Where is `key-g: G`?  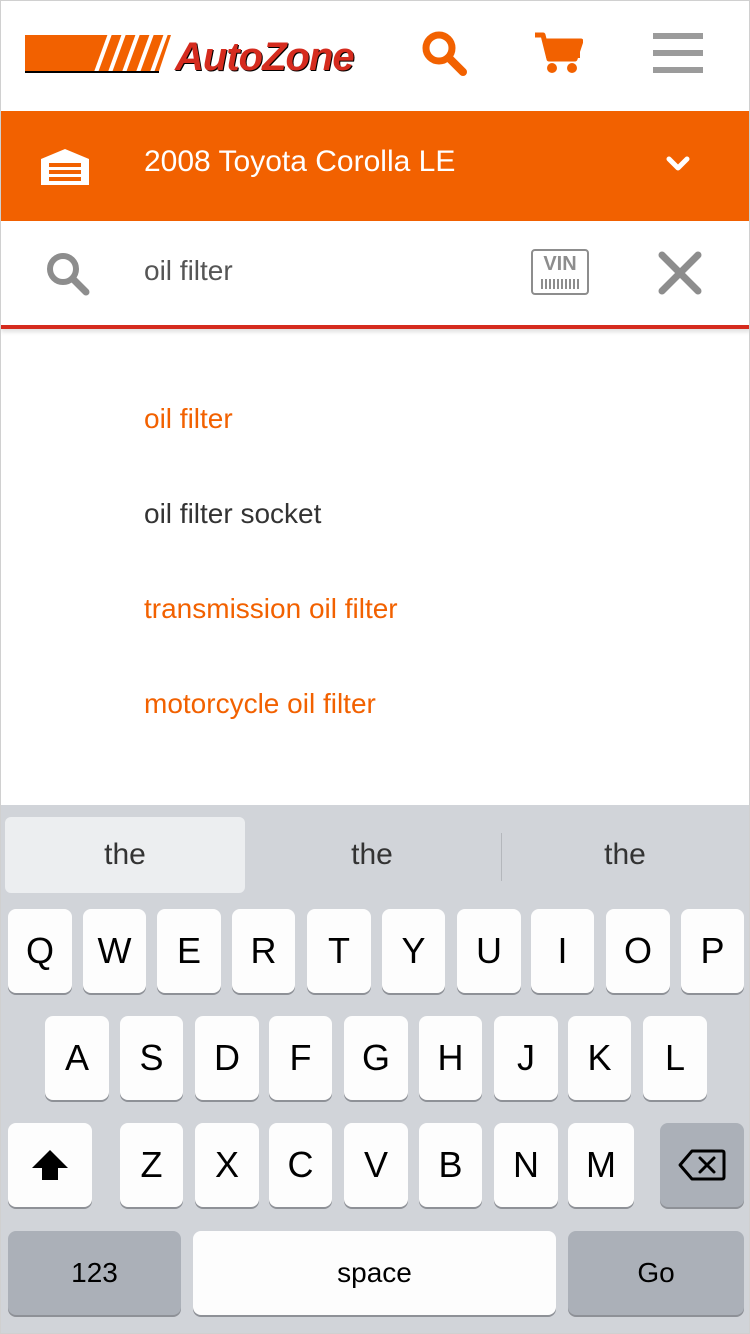
key-g: G is located at coordinates (376, 1058).